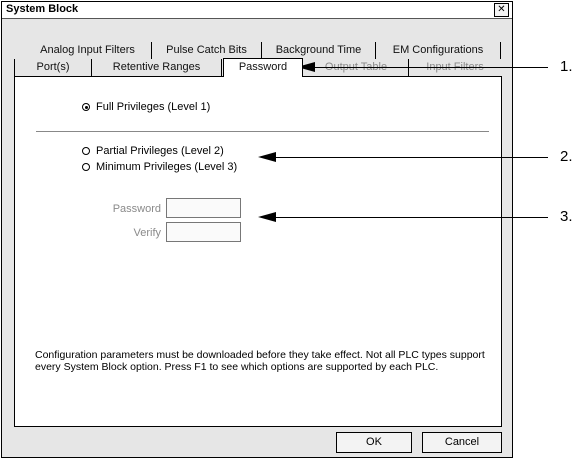 The image size is (582, 461). What do you see at coordinates (147, 233) in the screenshot?
I see `verify-label: Verify` at bounding box center [147, 233].